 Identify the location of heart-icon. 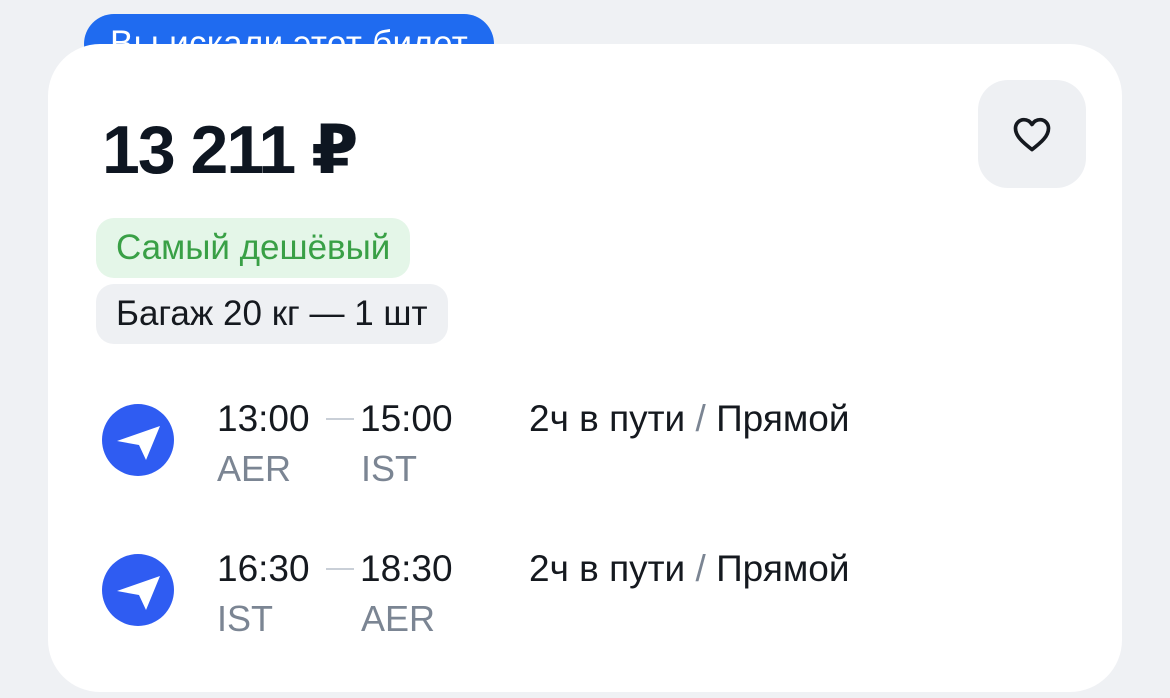
(1032, 134).